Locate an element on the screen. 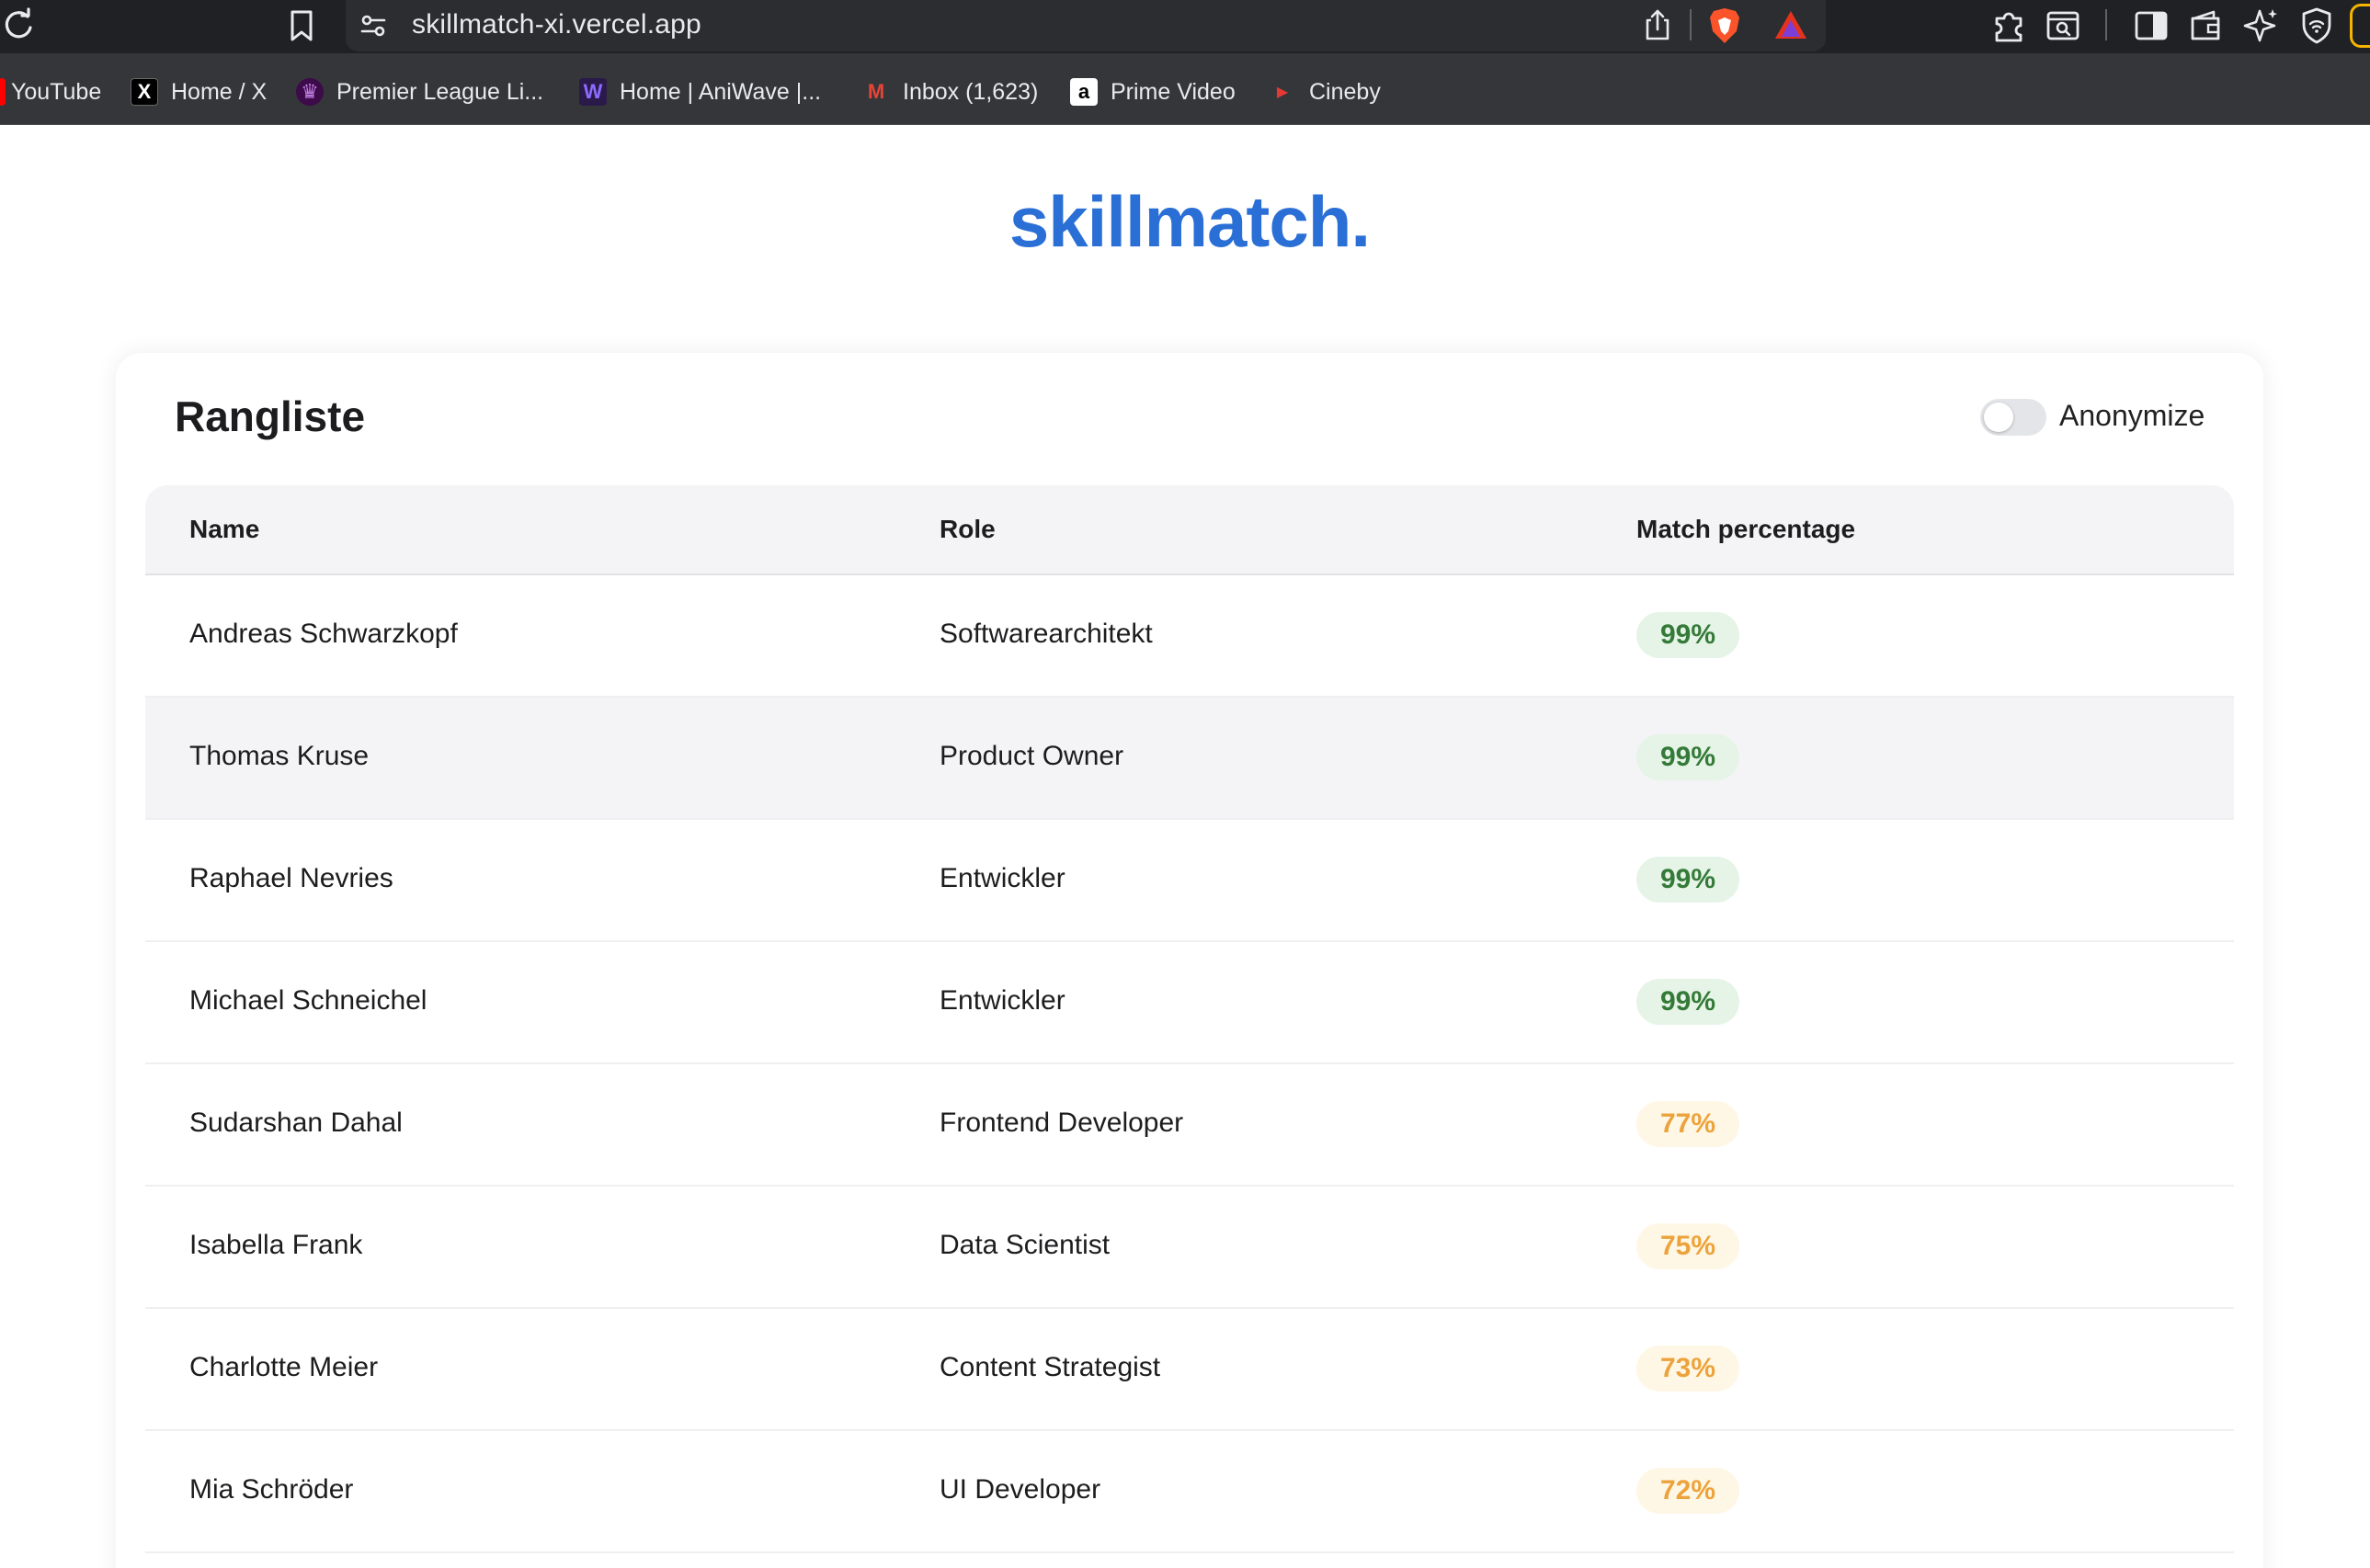  url-text: skillmatch-xi.vercel.app is located at coordinates (556, 24).